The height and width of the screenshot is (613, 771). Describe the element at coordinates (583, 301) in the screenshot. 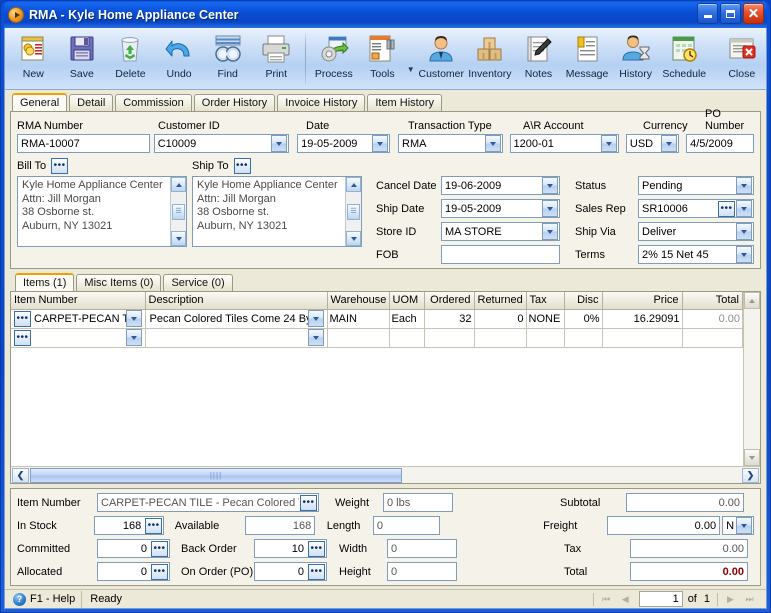

I see `col-disc: Disc` at that location.